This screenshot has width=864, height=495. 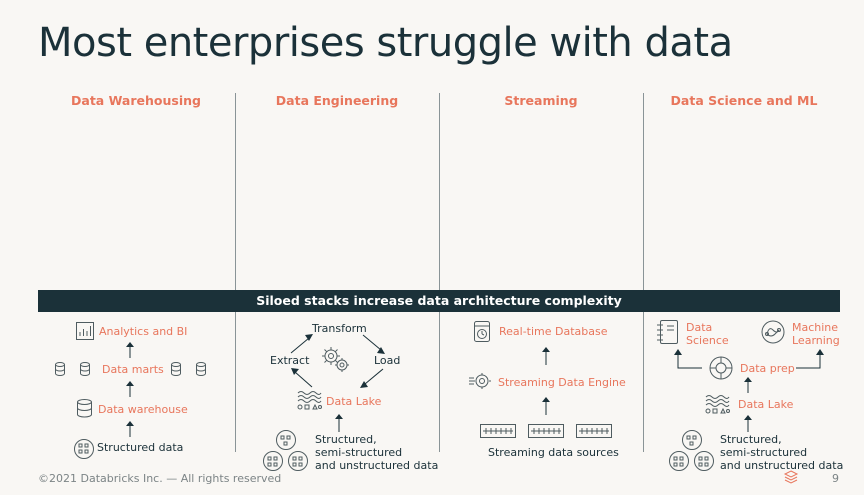 What do you see at coordinates (143, 331) in the screenshot?
I see `analytics-bi-label: Analytics and BI` at bounding box center [143, 331].